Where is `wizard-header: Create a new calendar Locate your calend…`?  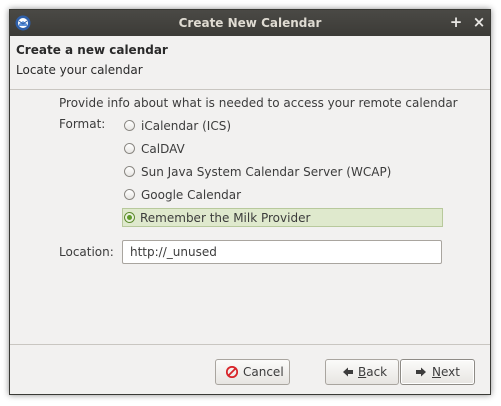 wizard-header: Create a new calendar Locate your calend… is located at coordinates (250, 63).